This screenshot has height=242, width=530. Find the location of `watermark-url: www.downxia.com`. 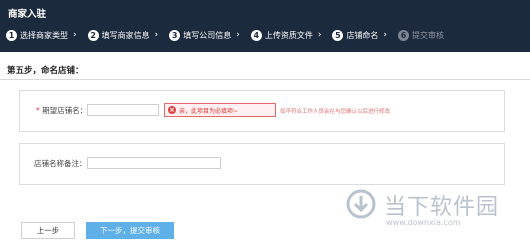

watermark-url: www.downxia.com is located at coordinates (423, 222).